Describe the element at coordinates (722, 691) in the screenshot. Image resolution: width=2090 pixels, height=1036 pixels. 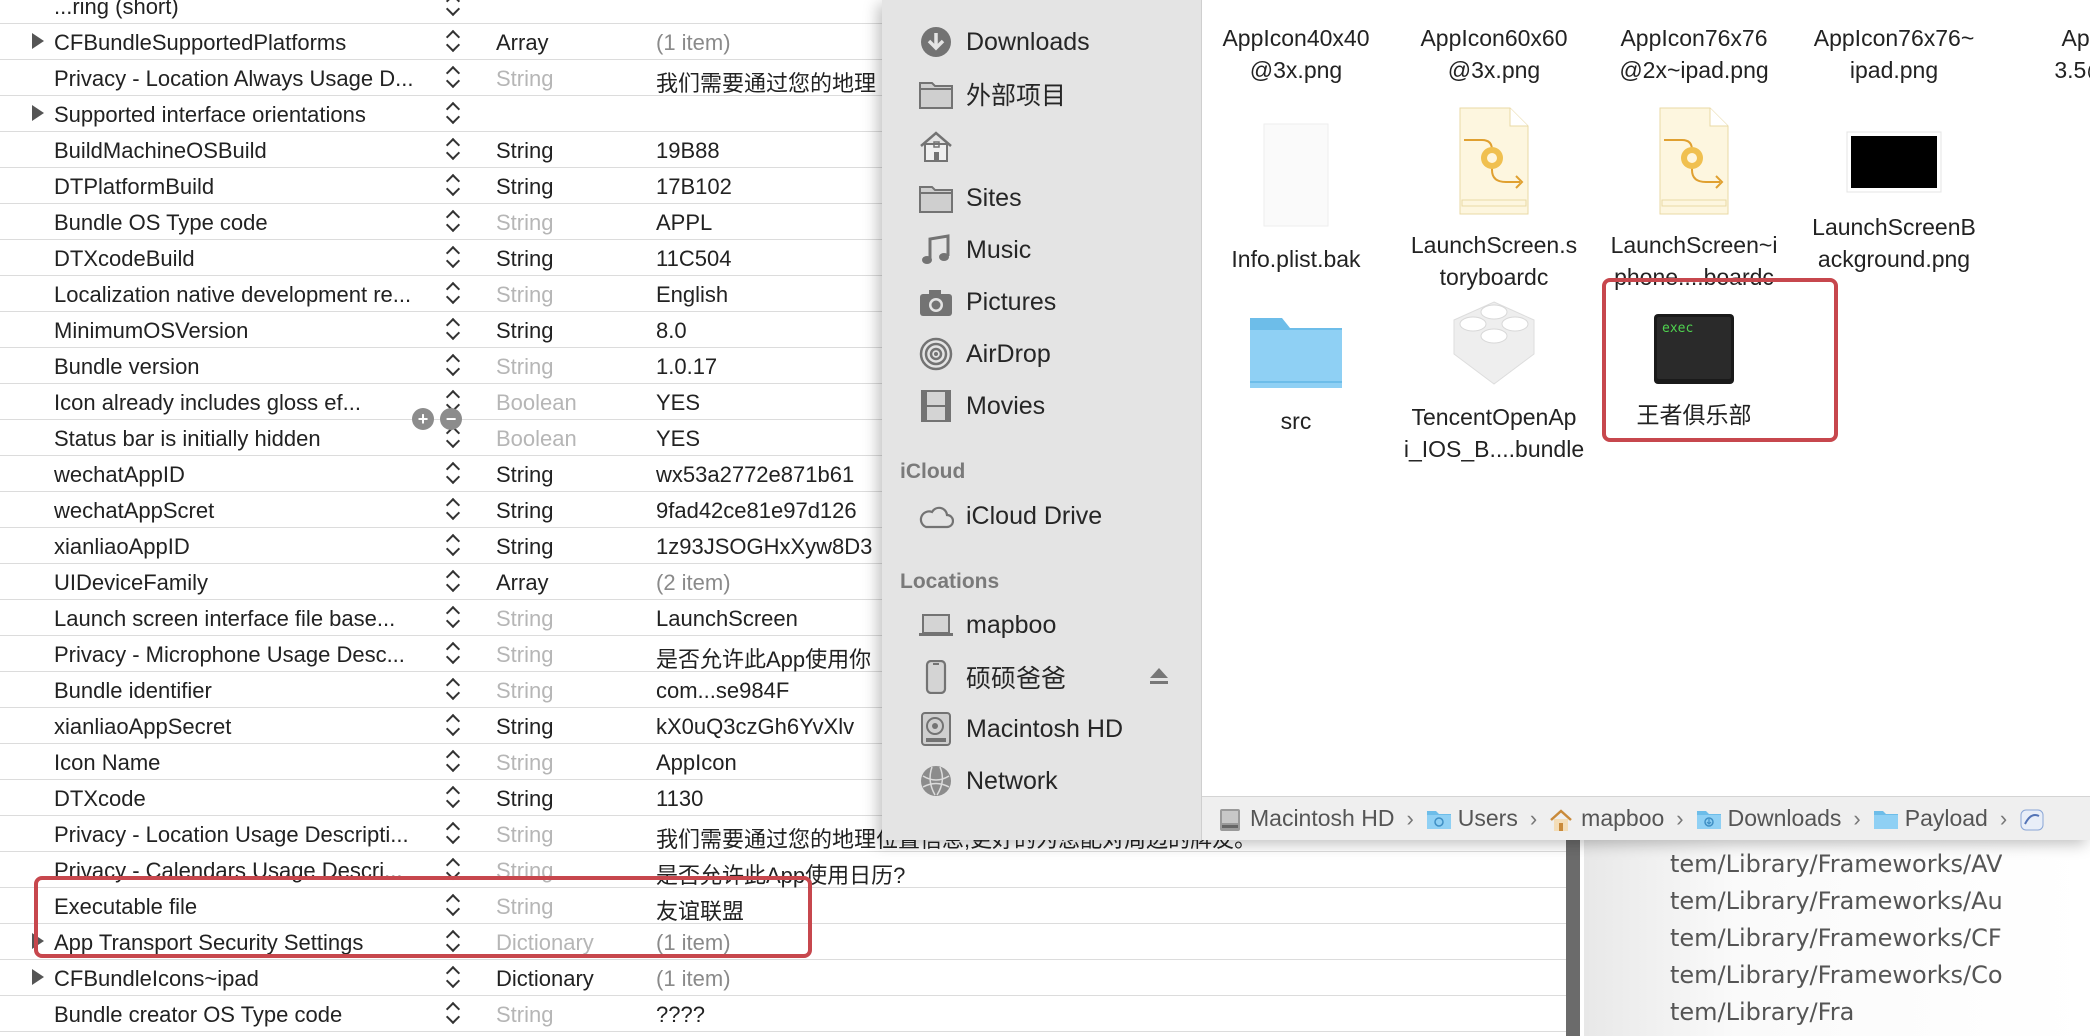
I see `plist-value: com...se984F` at that location.